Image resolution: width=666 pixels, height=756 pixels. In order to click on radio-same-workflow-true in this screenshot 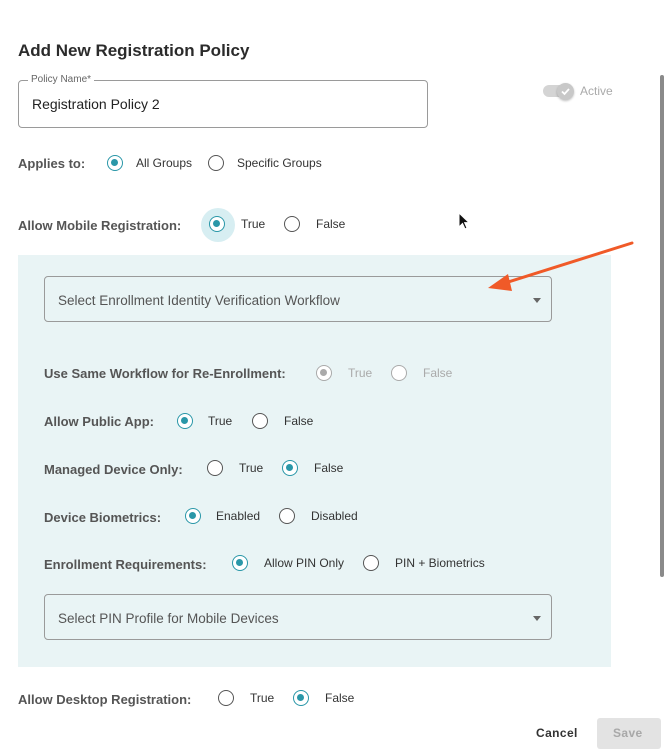, I will do `click(324, 373)`.